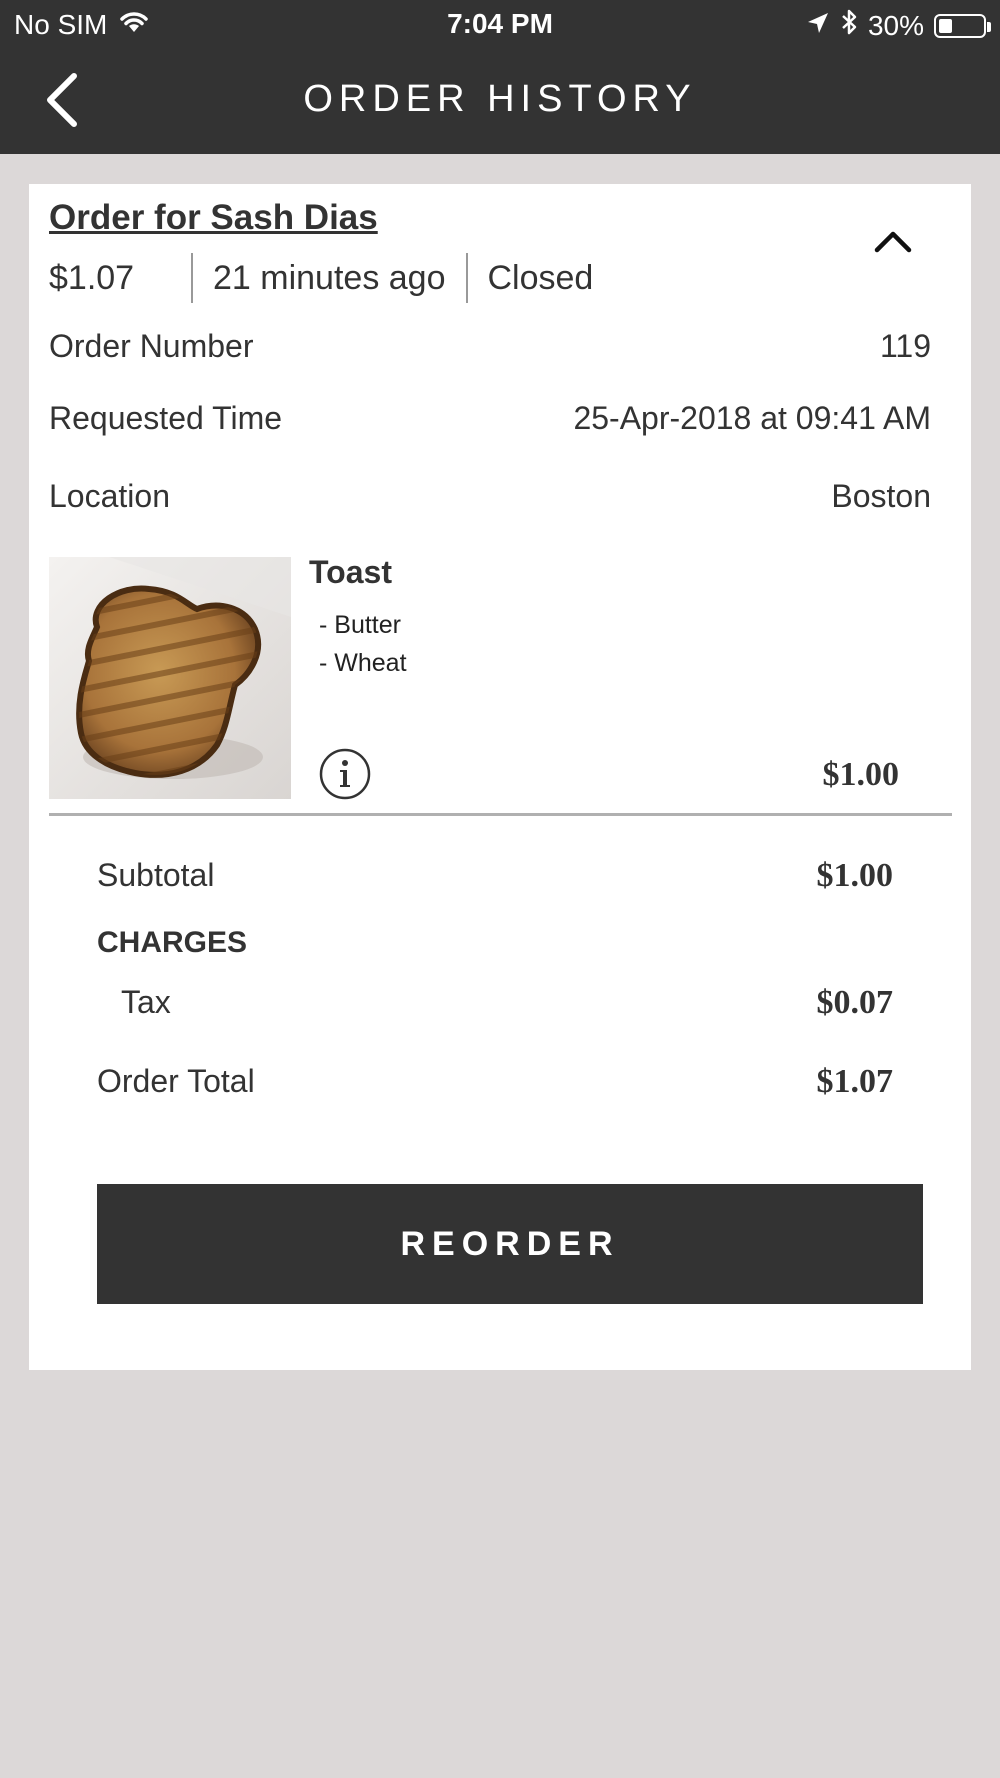 Image resolution: width=1000 pixels, height=1778 pixels. I want to click on detail-row-requested-time: Requested Time 25-Apr-2018 at 09:41 AM, so click(490, 418).